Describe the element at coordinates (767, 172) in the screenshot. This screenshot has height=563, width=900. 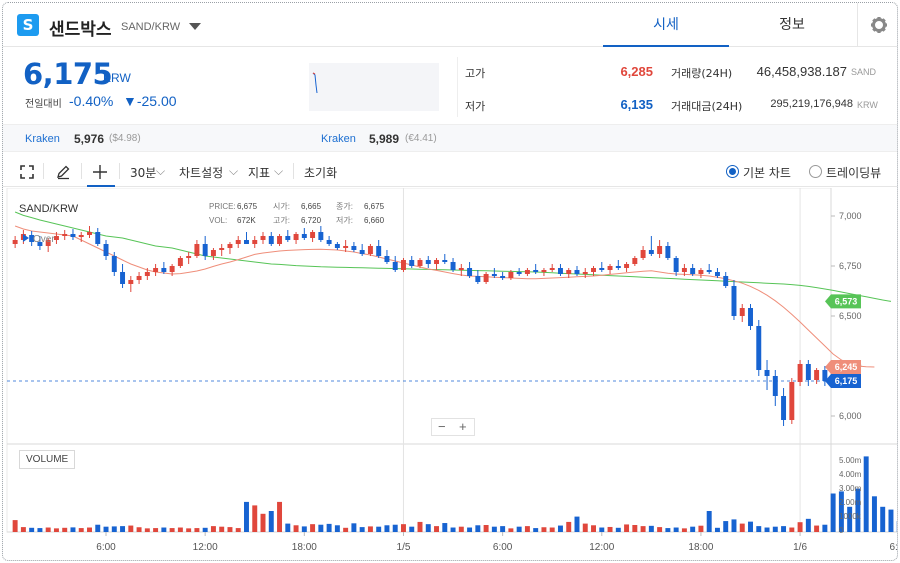
I see `basic-chart-label: 기본 차트` at that location.